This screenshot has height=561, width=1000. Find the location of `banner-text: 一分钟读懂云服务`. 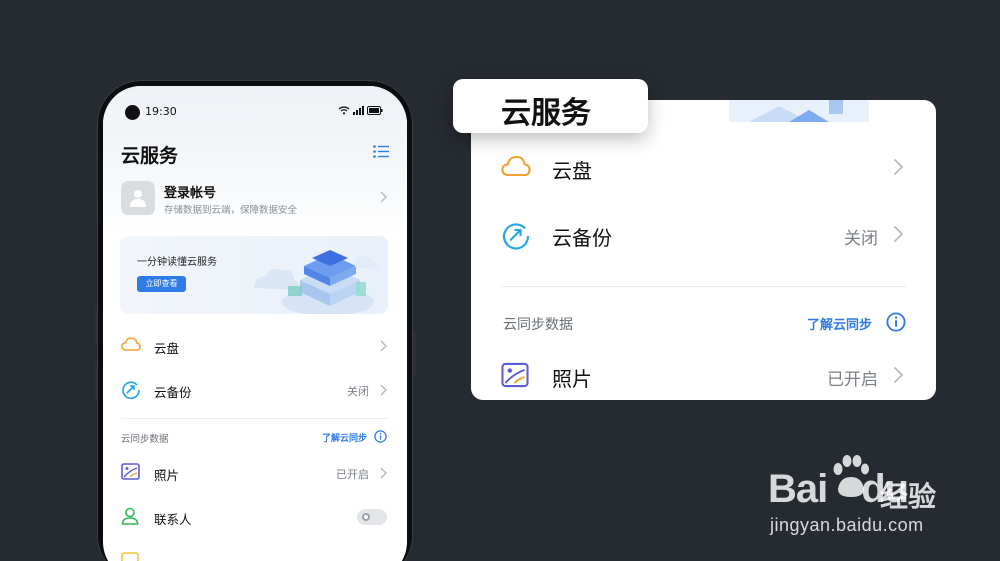

banner-text: 一分钟读懂云服务 is located at coordinates (177, 262).